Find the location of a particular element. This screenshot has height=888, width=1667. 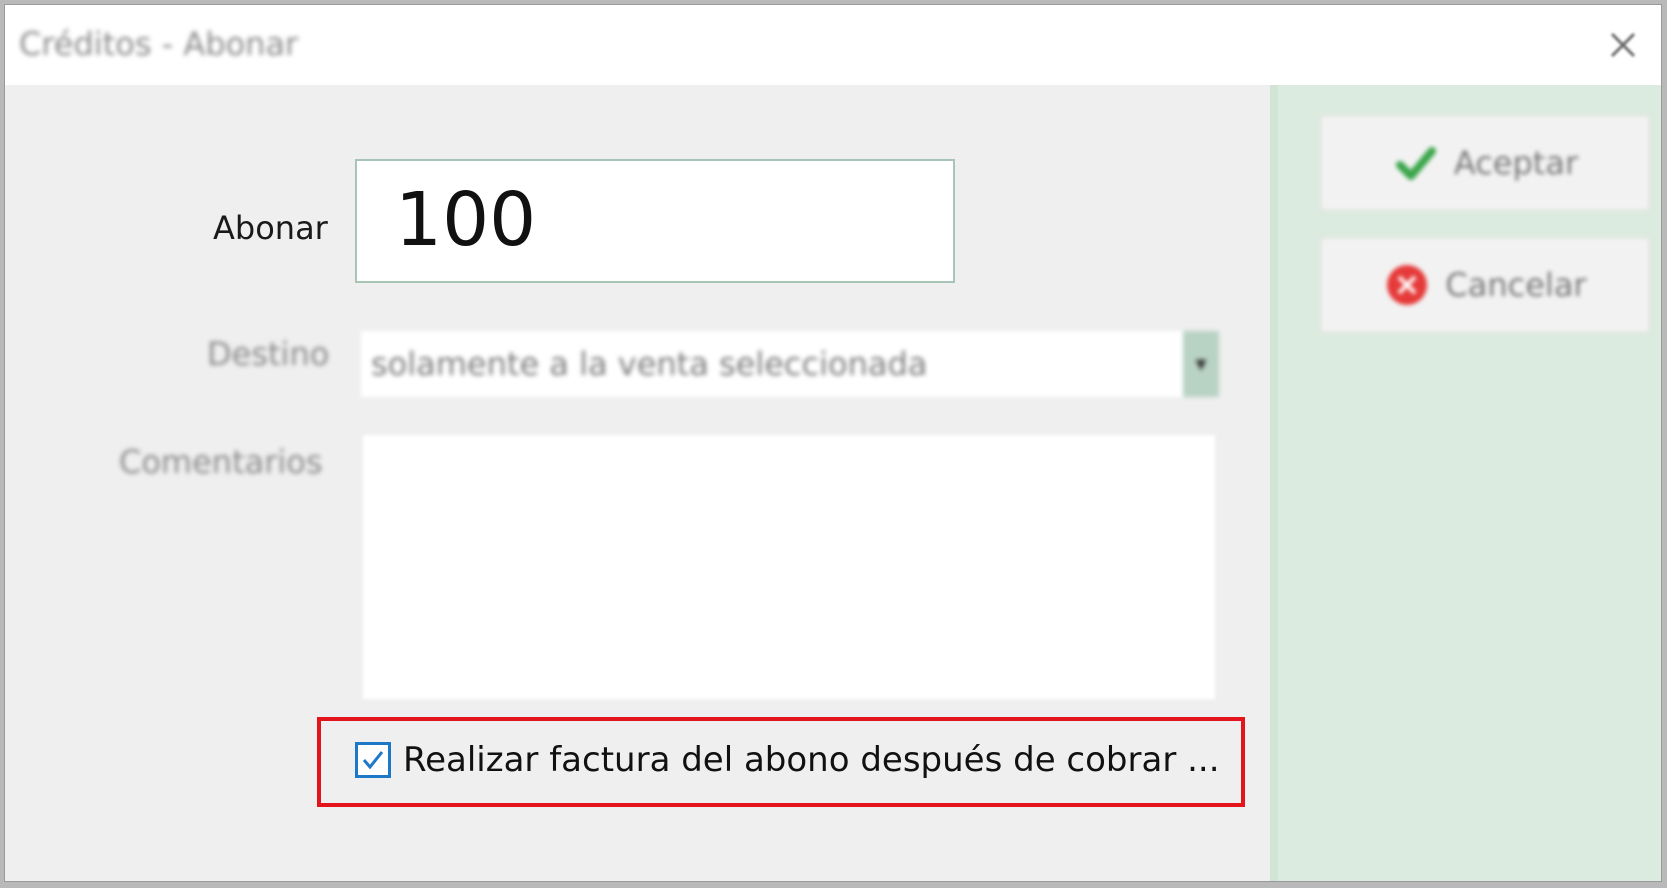

destino-label: Destino is located at coordinates (268, 354).